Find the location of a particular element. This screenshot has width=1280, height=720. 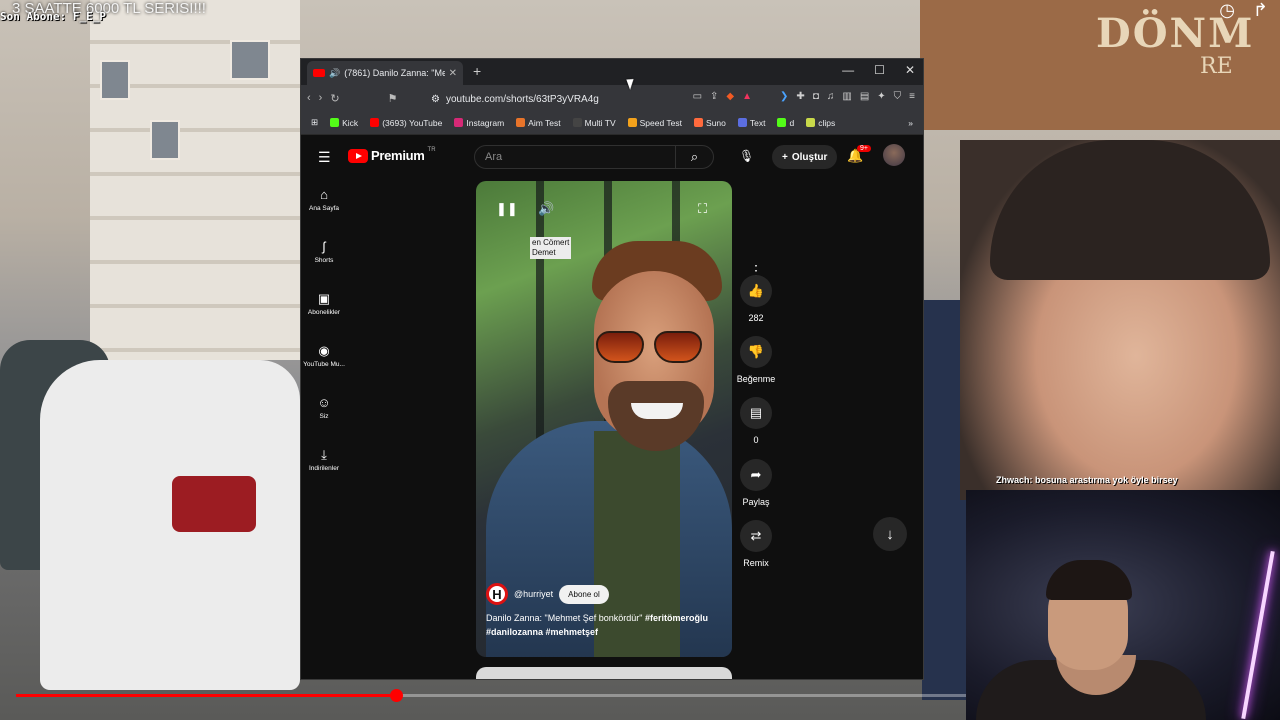

extensions-icon: ✚ is located at coordinates (800, 96).